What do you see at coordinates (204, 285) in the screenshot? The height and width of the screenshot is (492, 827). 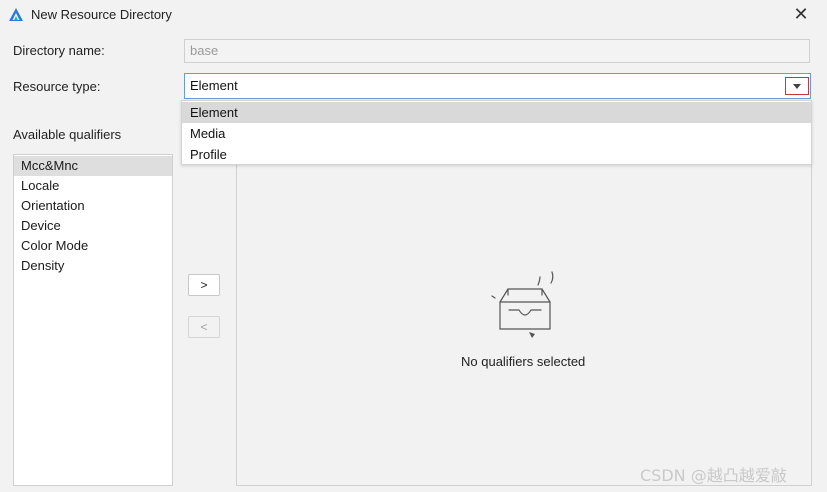 I see `add-qualifier-button: >` at bounding box center [204, 285].